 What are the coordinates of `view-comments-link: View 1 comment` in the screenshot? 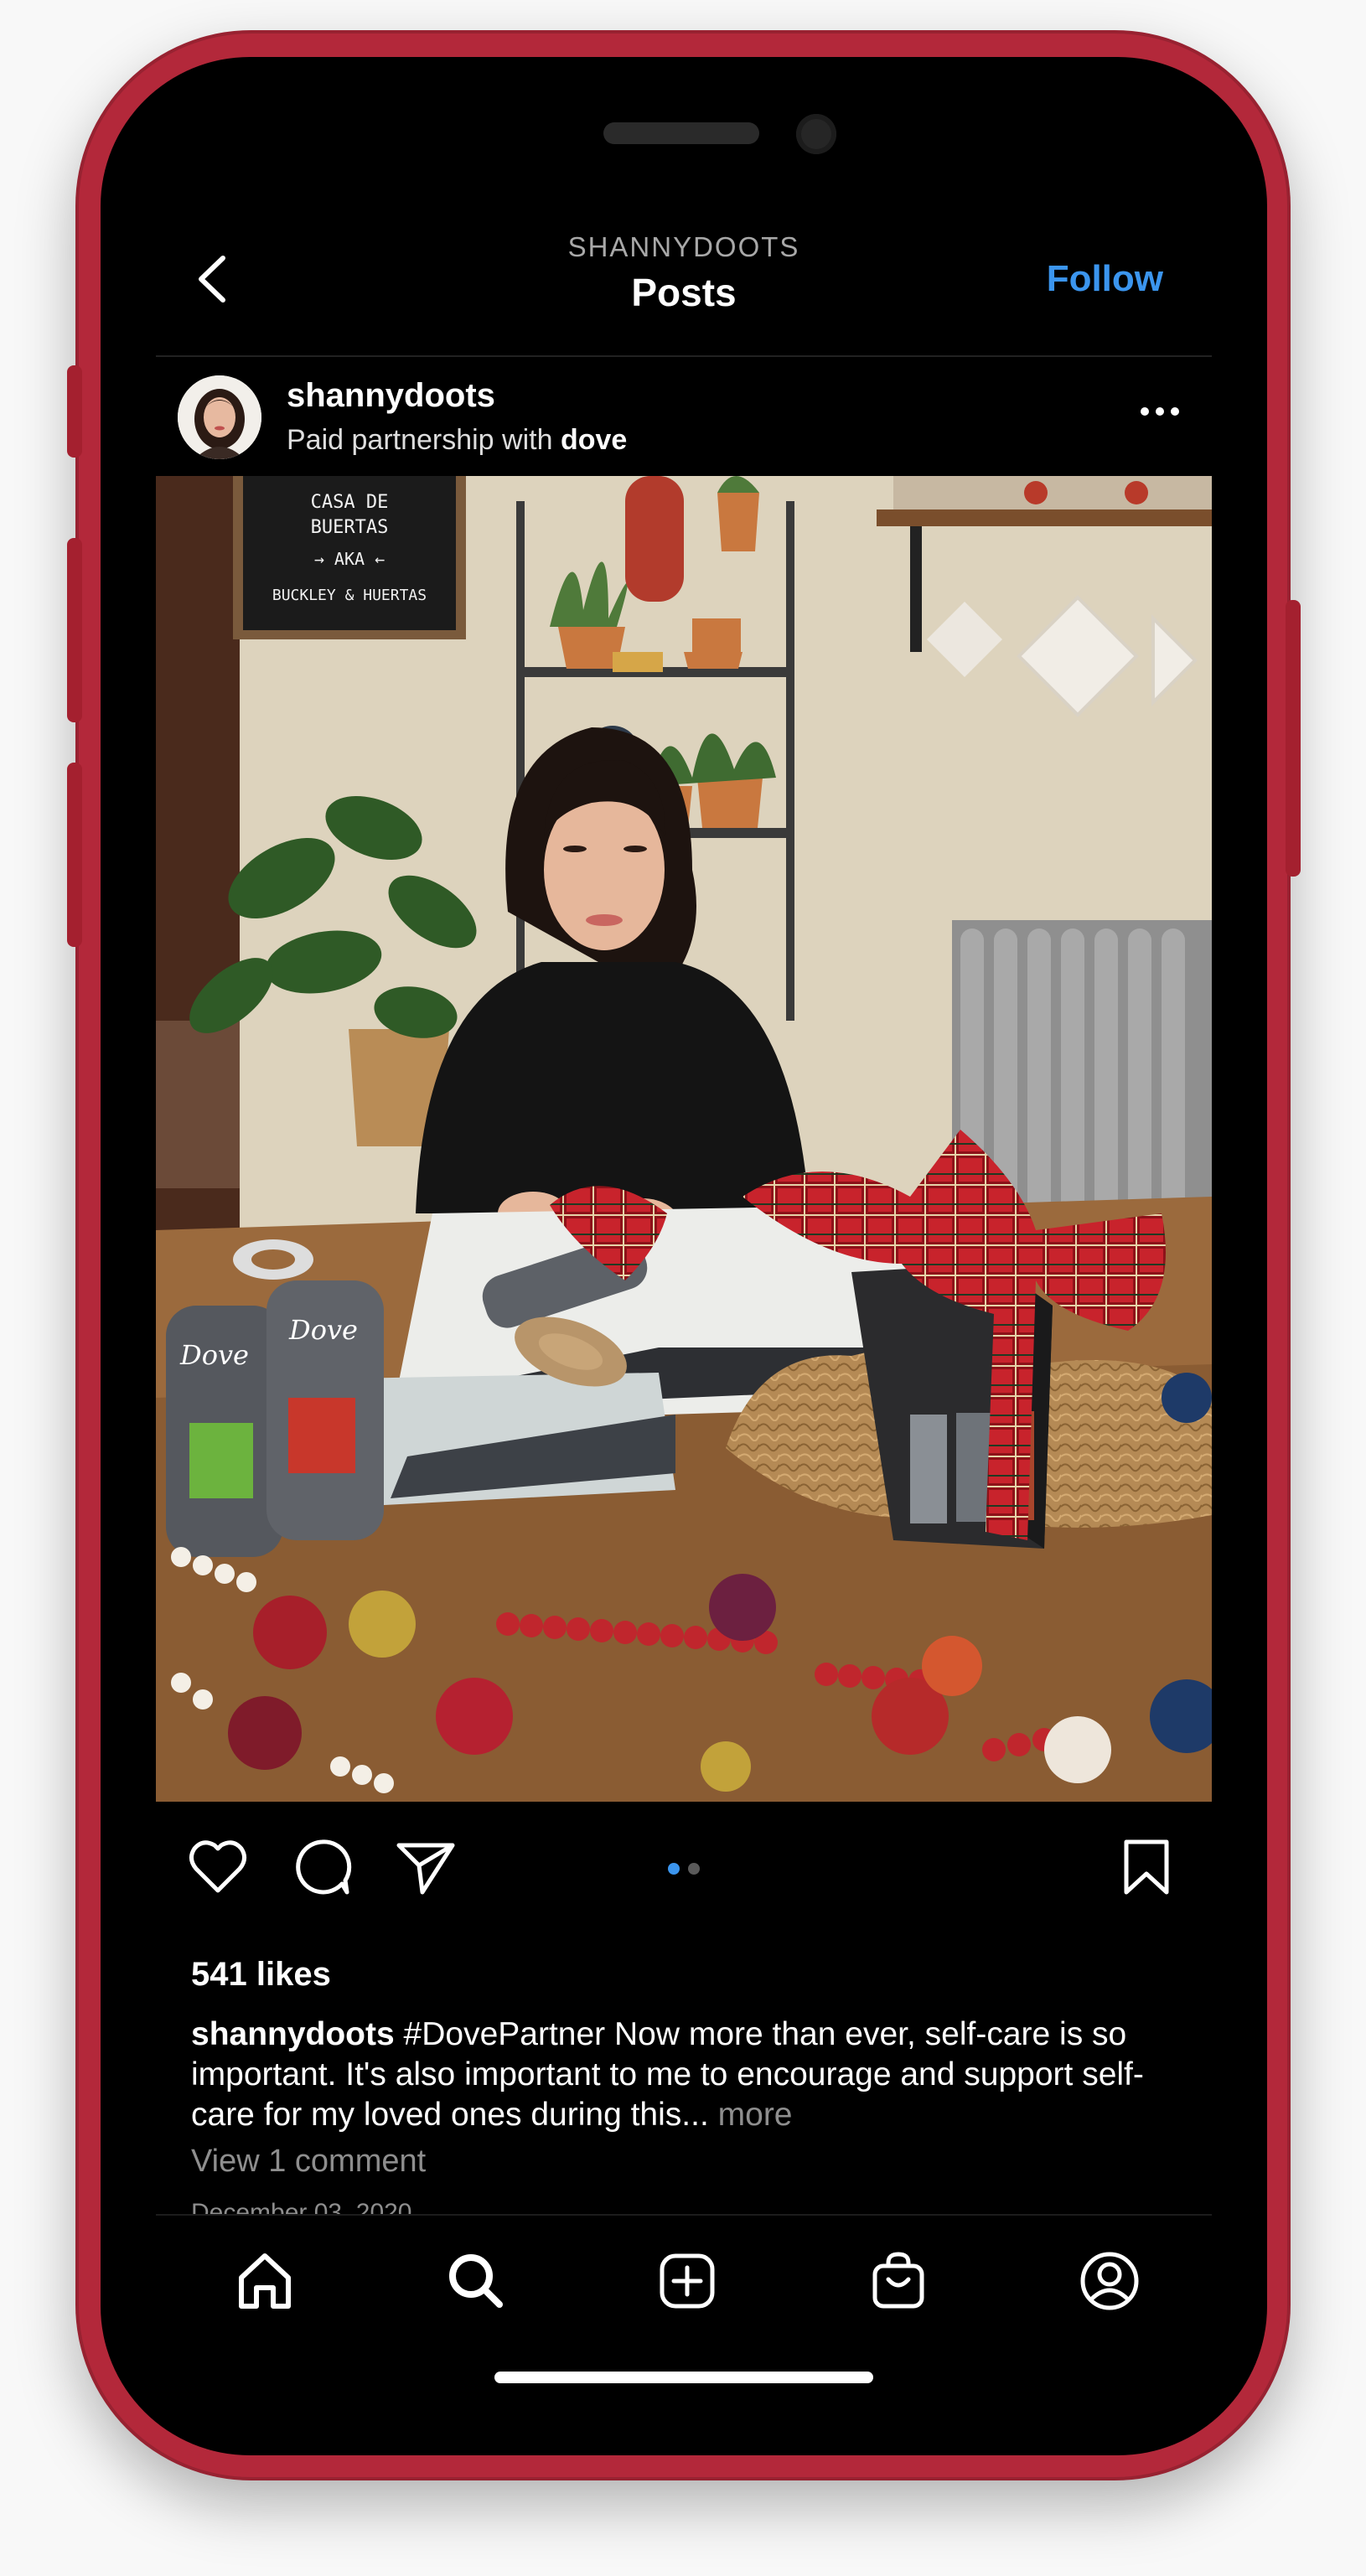 It's located at (308, 2162).